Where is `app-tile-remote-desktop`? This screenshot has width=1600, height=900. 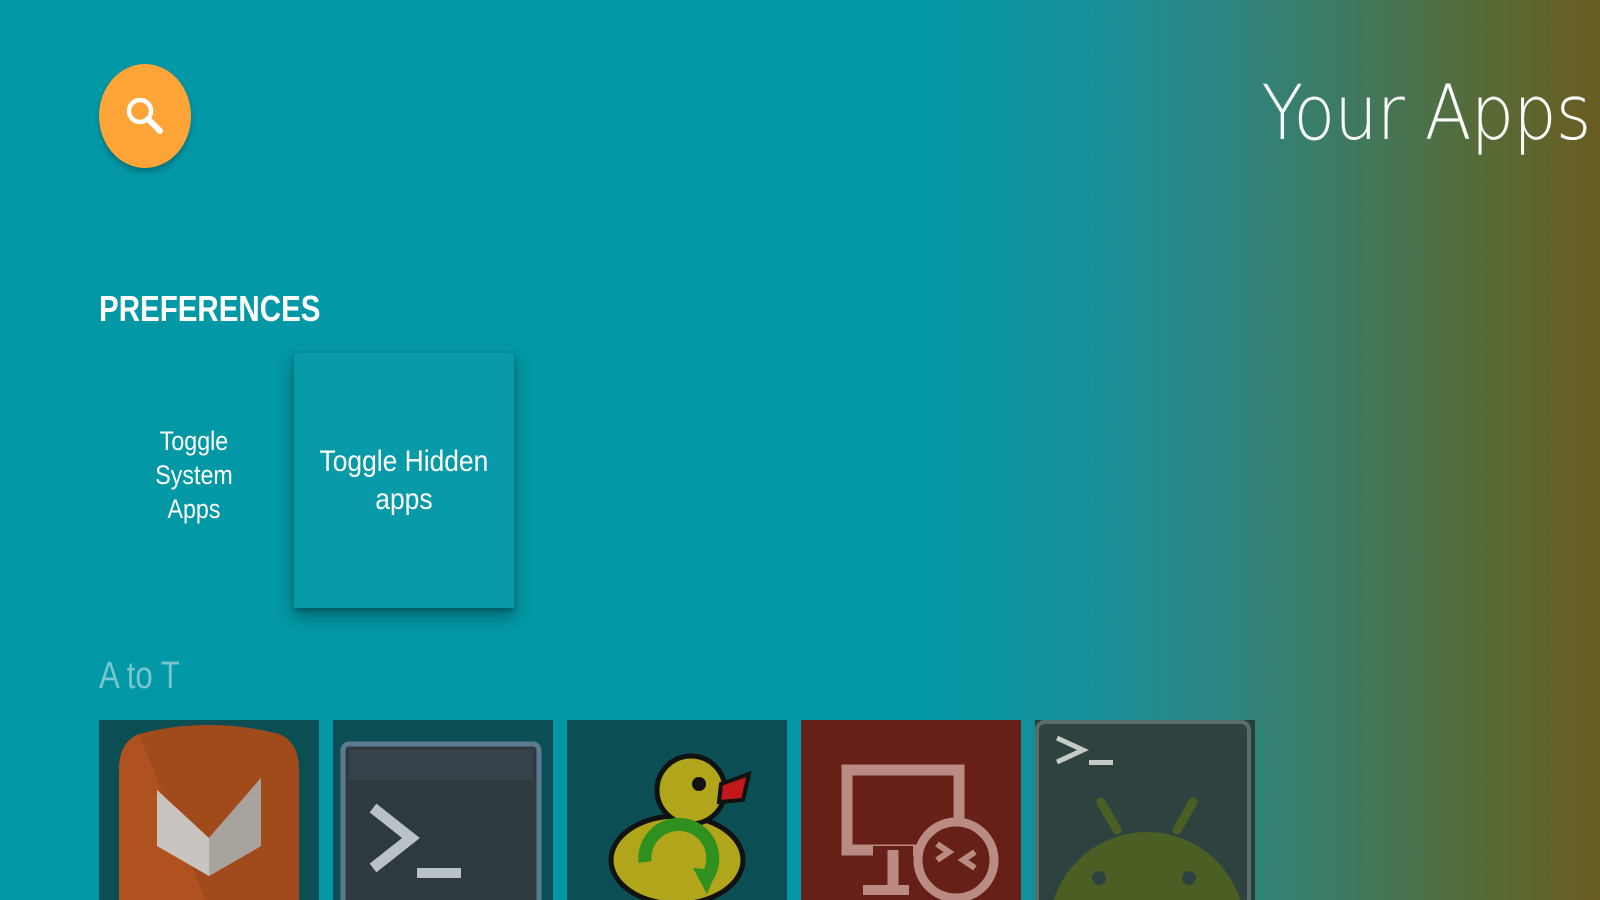 app-tile-remote-desktop is located at coordinates (911, 810).